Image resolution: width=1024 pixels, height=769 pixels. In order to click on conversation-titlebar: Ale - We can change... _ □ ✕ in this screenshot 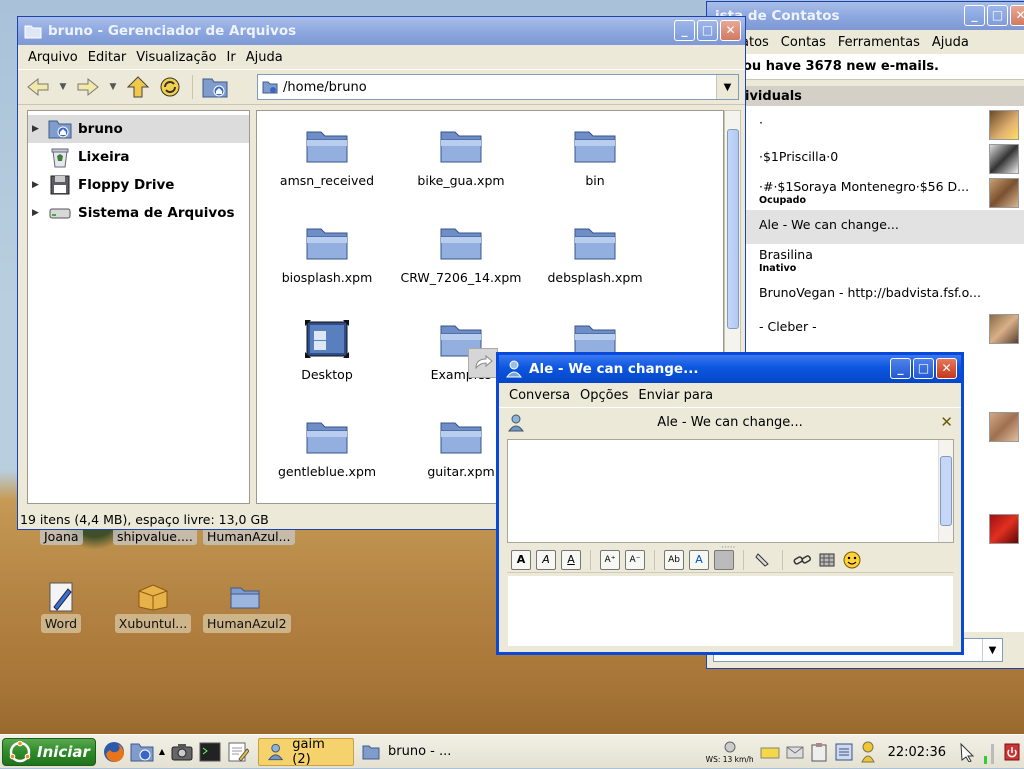, I will do `click(730, 369)`.